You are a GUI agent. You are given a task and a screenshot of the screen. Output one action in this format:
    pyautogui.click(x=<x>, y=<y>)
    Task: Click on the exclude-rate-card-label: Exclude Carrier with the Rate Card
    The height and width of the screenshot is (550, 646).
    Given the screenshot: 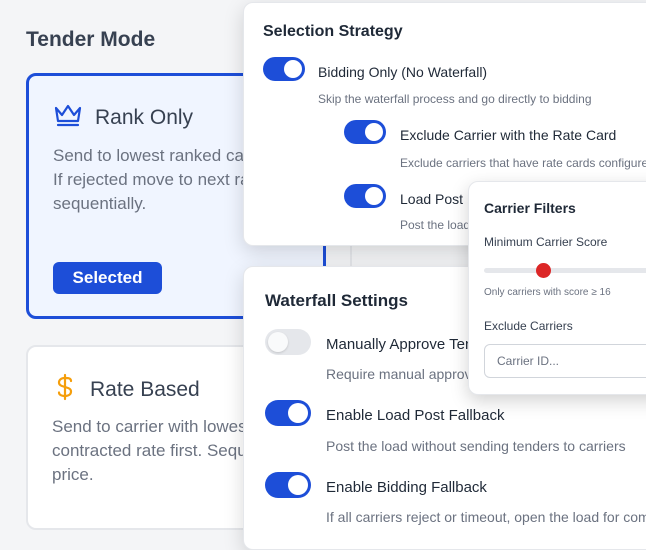 What is the action you would take?
    pyautogui.click(x=508, y=135)
    